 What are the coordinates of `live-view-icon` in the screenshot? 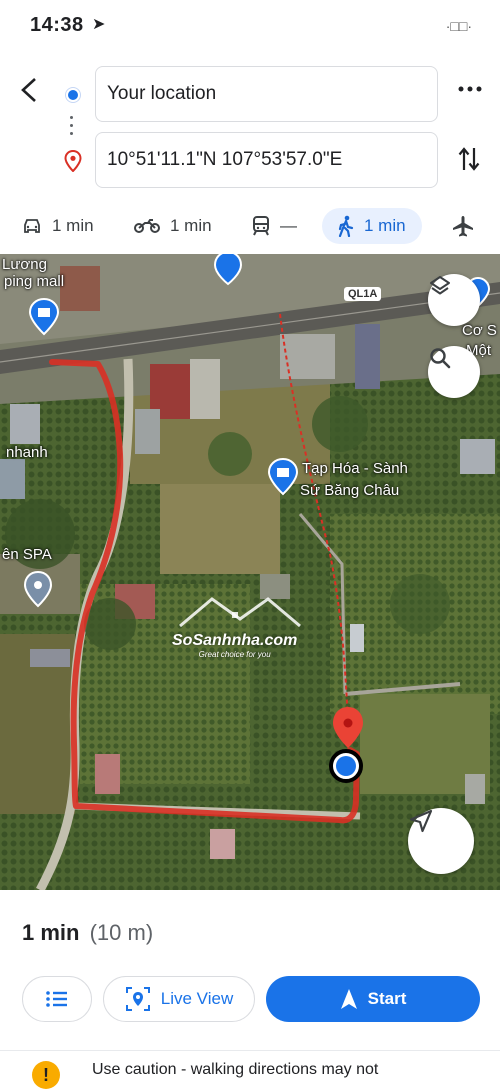 It's located at (137, 999).